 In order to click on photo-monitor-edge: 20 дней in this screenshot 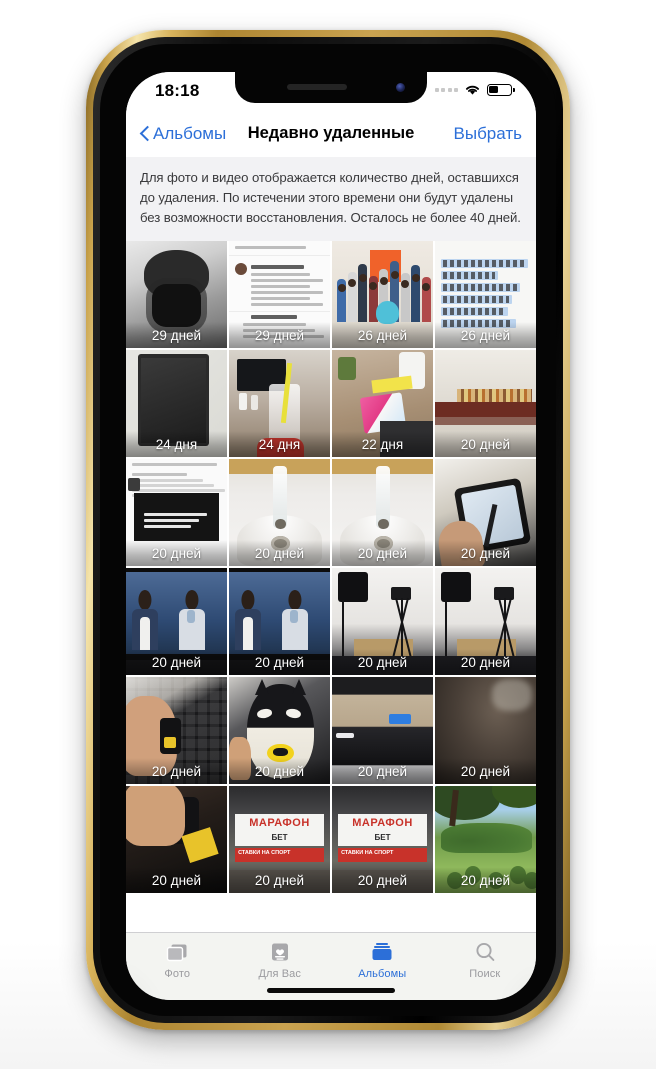, I will do `click(382, 731)`.